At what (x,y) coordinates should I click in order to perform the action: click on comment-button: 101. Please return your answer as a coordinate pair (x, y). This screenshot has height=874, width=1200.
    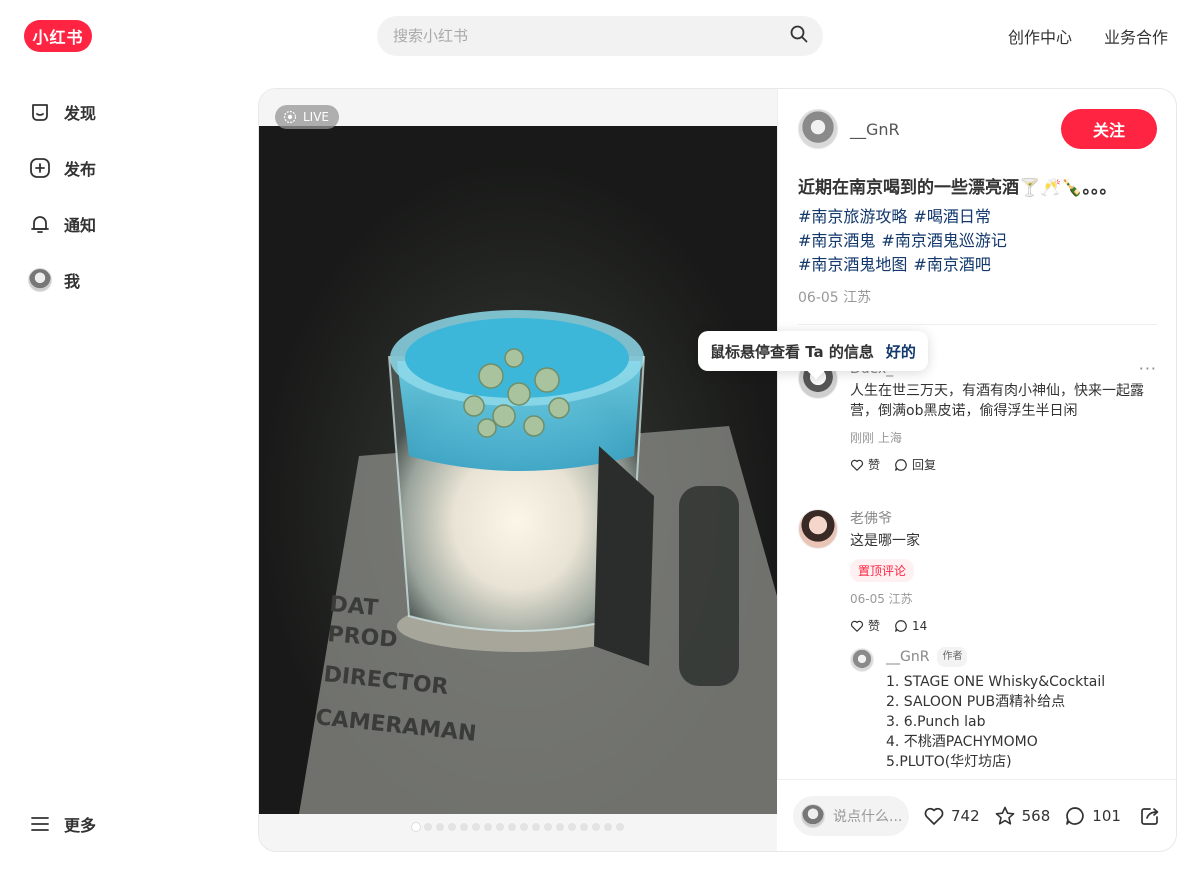
    Looking at the image, I should click on (1092, 816).